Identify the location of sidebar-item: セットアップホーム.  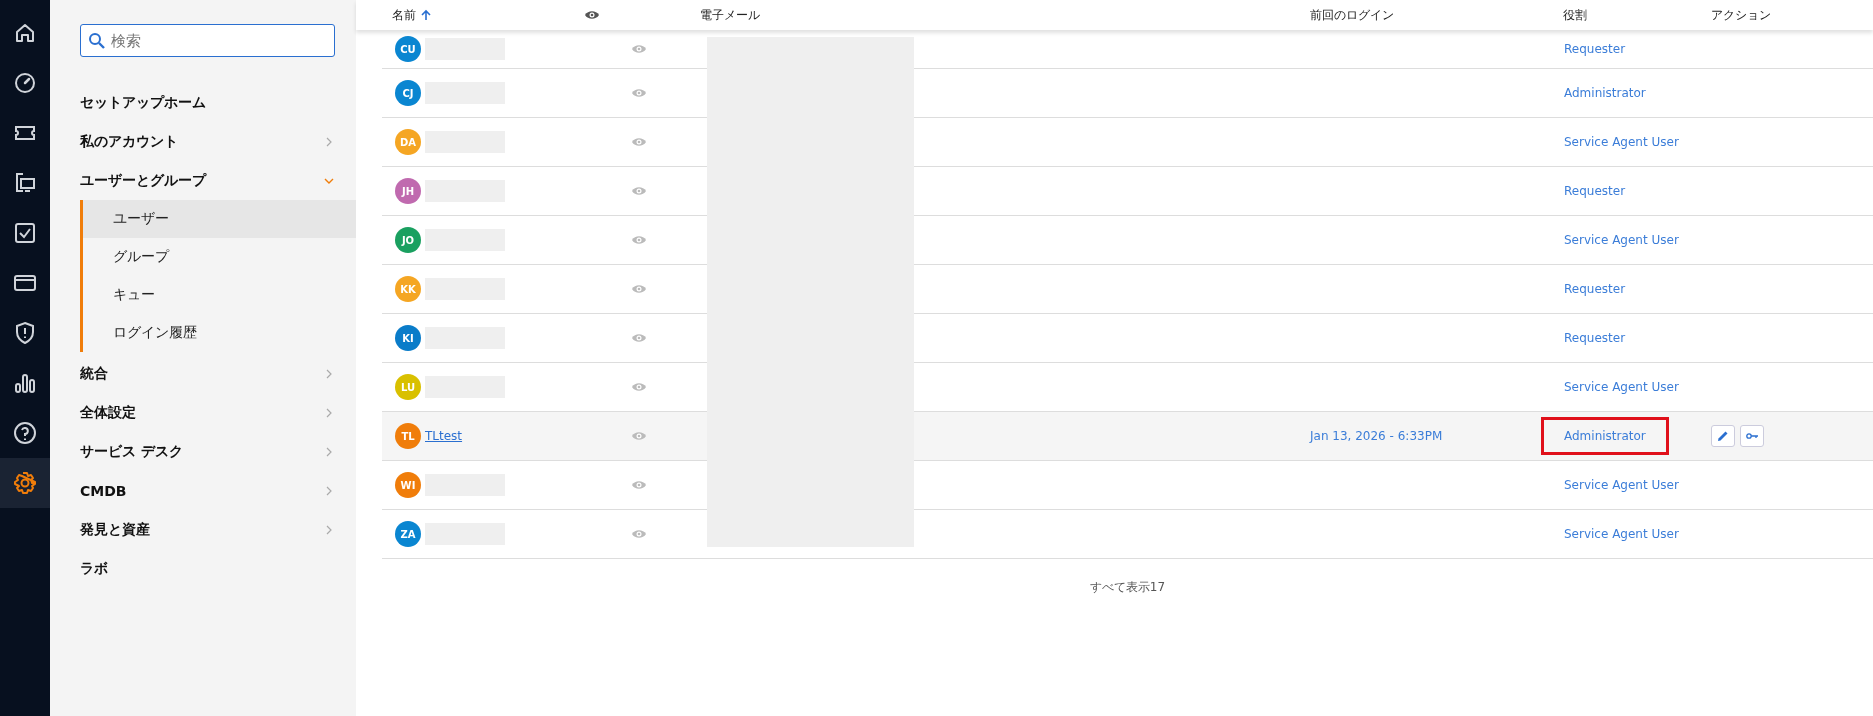
(203, 102).